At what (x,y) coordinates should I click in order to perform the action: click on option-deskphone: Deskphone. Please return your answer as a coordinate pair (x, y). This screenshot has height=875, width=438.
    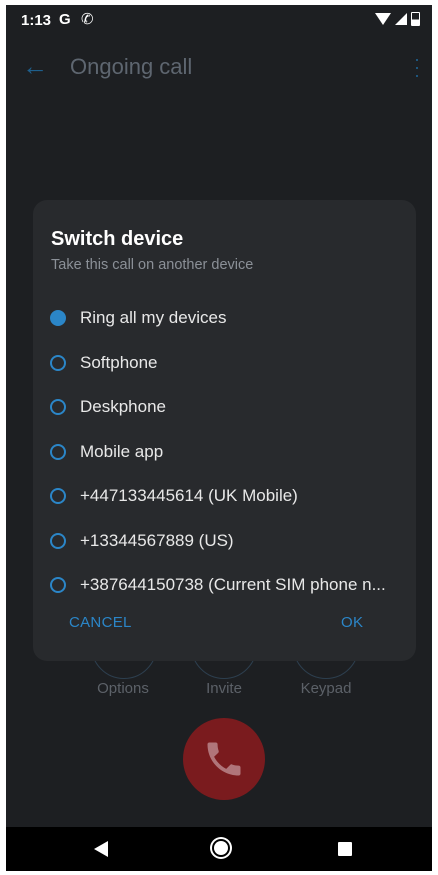
    Looking at the image, I should click on (227, 407).